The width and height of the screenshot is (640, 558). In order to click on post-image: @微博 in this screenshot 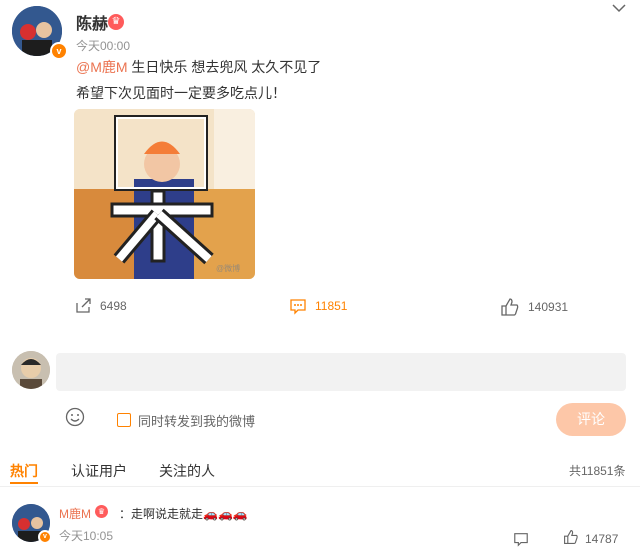, I will do `click(164, 194)`.